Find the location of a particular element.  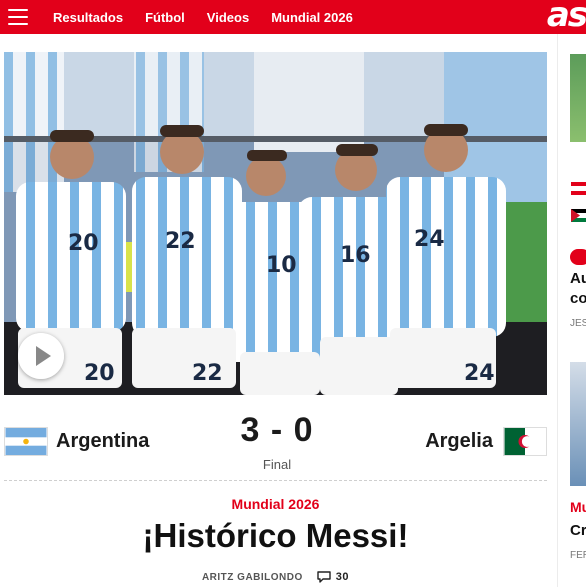

main-nav: Resultados Fútbol Videos Mundial 2026 is located at coordinates (214, 17).